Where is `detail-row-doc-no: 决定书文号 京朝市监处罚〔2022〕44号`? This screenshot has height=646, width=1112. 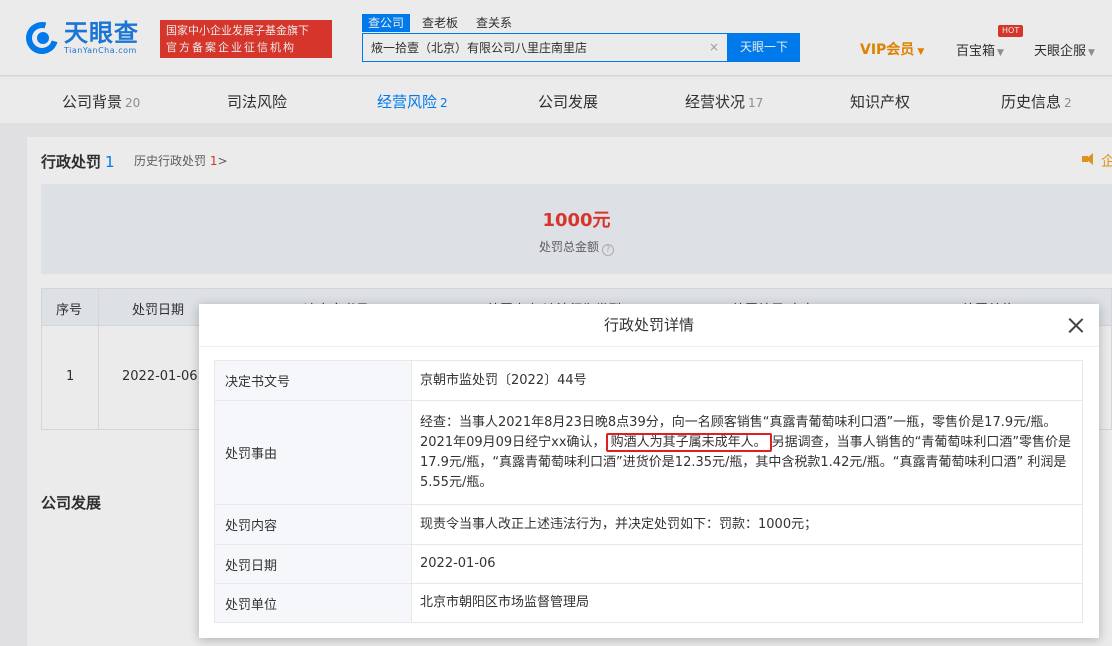
detail-row-doc-no: 决定书文号 京朝市监处罚〔2022〕44号 is located at coordinates (648, 380).